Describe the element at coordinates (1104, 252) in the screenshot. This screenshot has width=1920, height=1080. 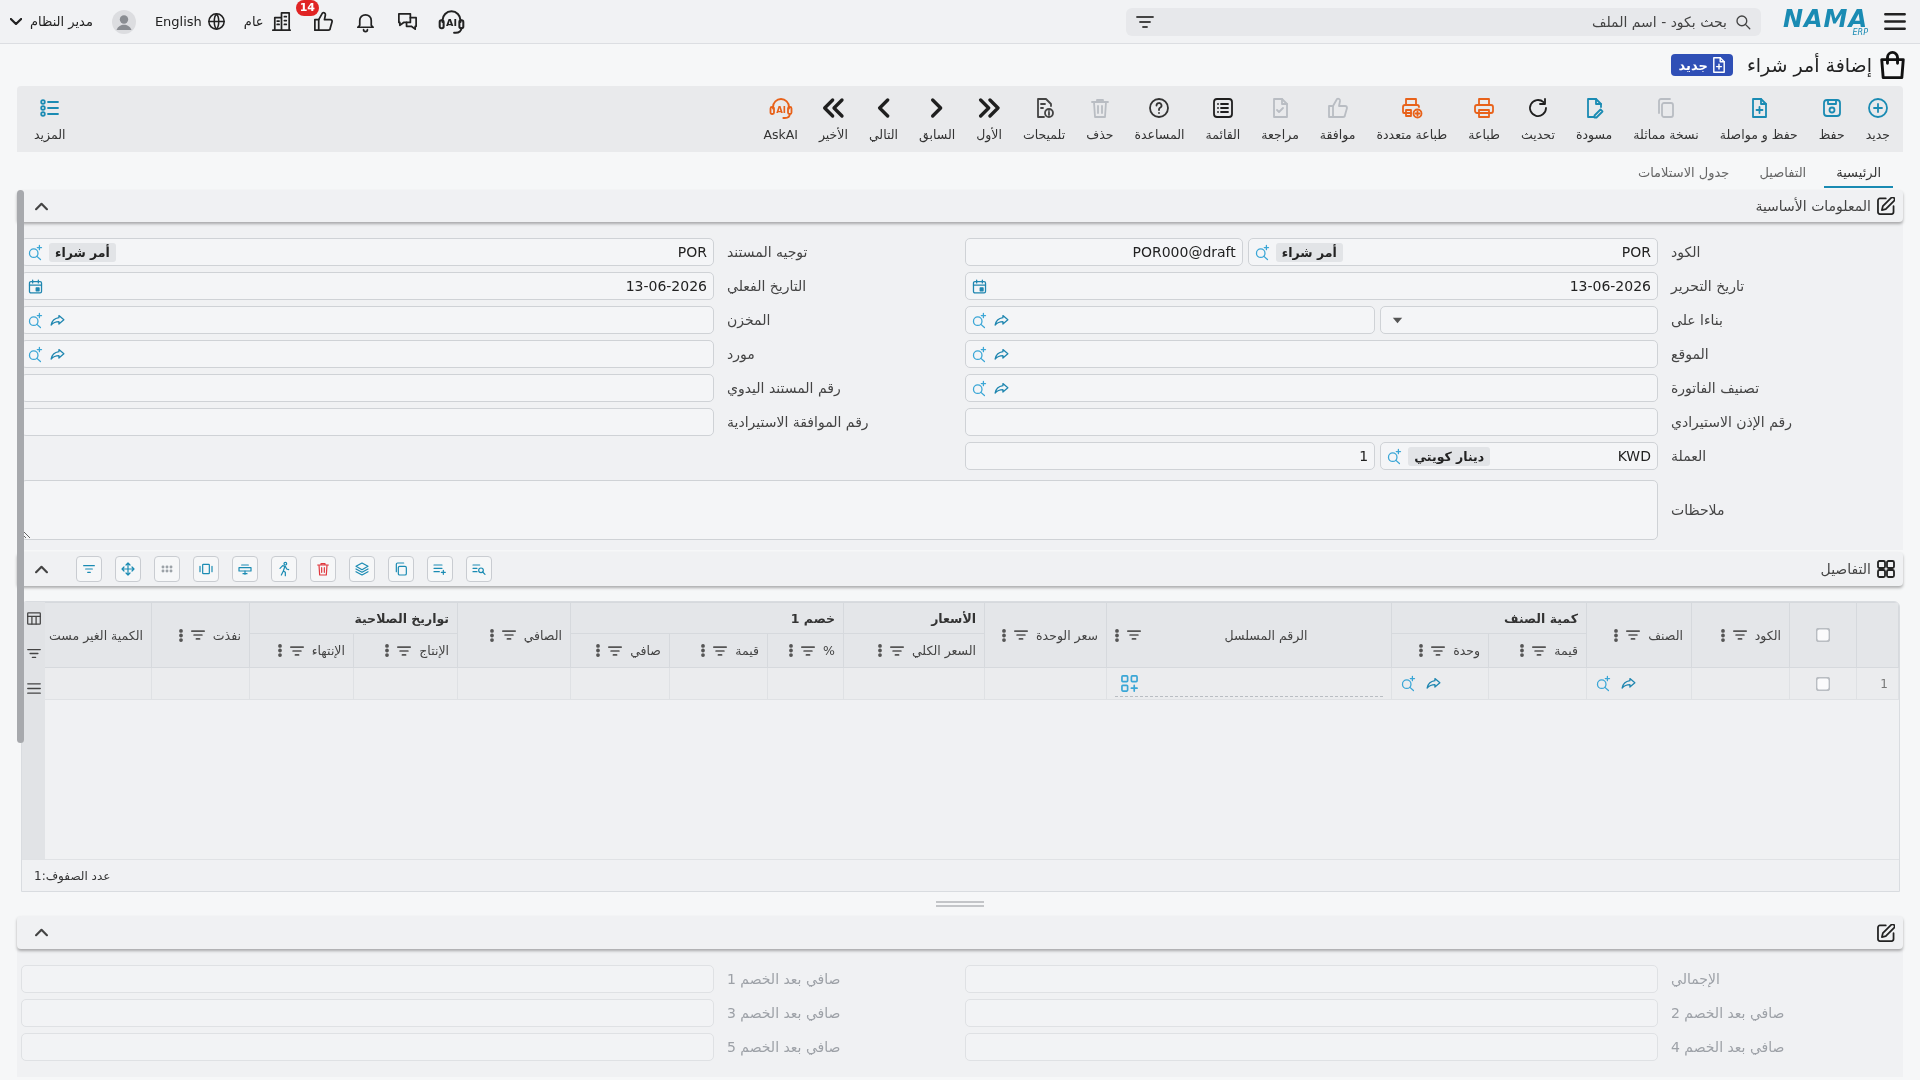
I see `input-field: POR000@draft` at that location.